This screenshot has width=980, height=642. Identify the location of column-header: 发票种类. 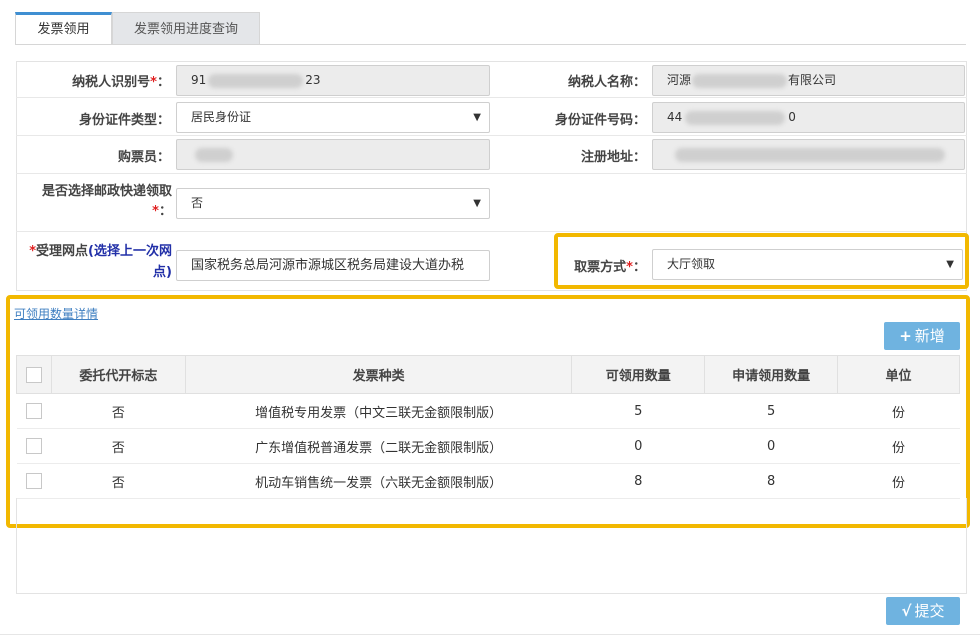
(378, 374).